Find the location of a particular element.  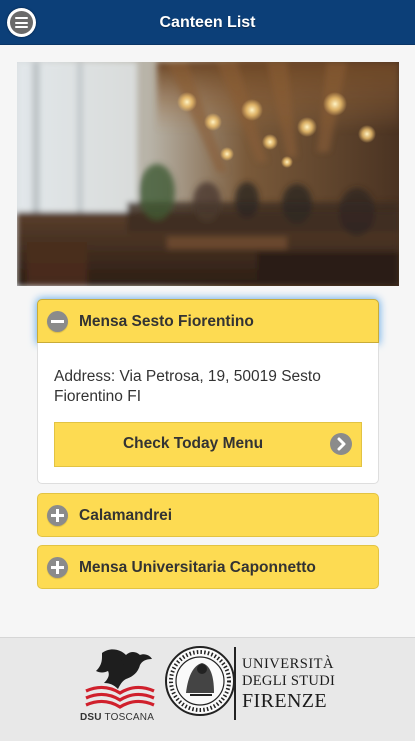

chevron-right-icon is located at coordinates (341, 444).